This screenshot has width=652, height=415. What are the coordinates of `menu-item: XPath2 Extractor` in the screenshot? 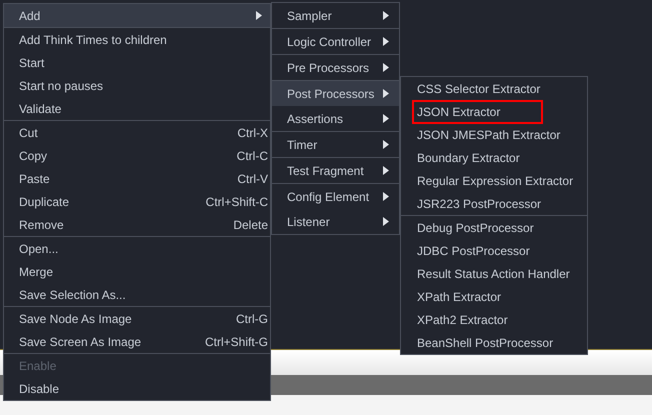 It's located at (494, 319).